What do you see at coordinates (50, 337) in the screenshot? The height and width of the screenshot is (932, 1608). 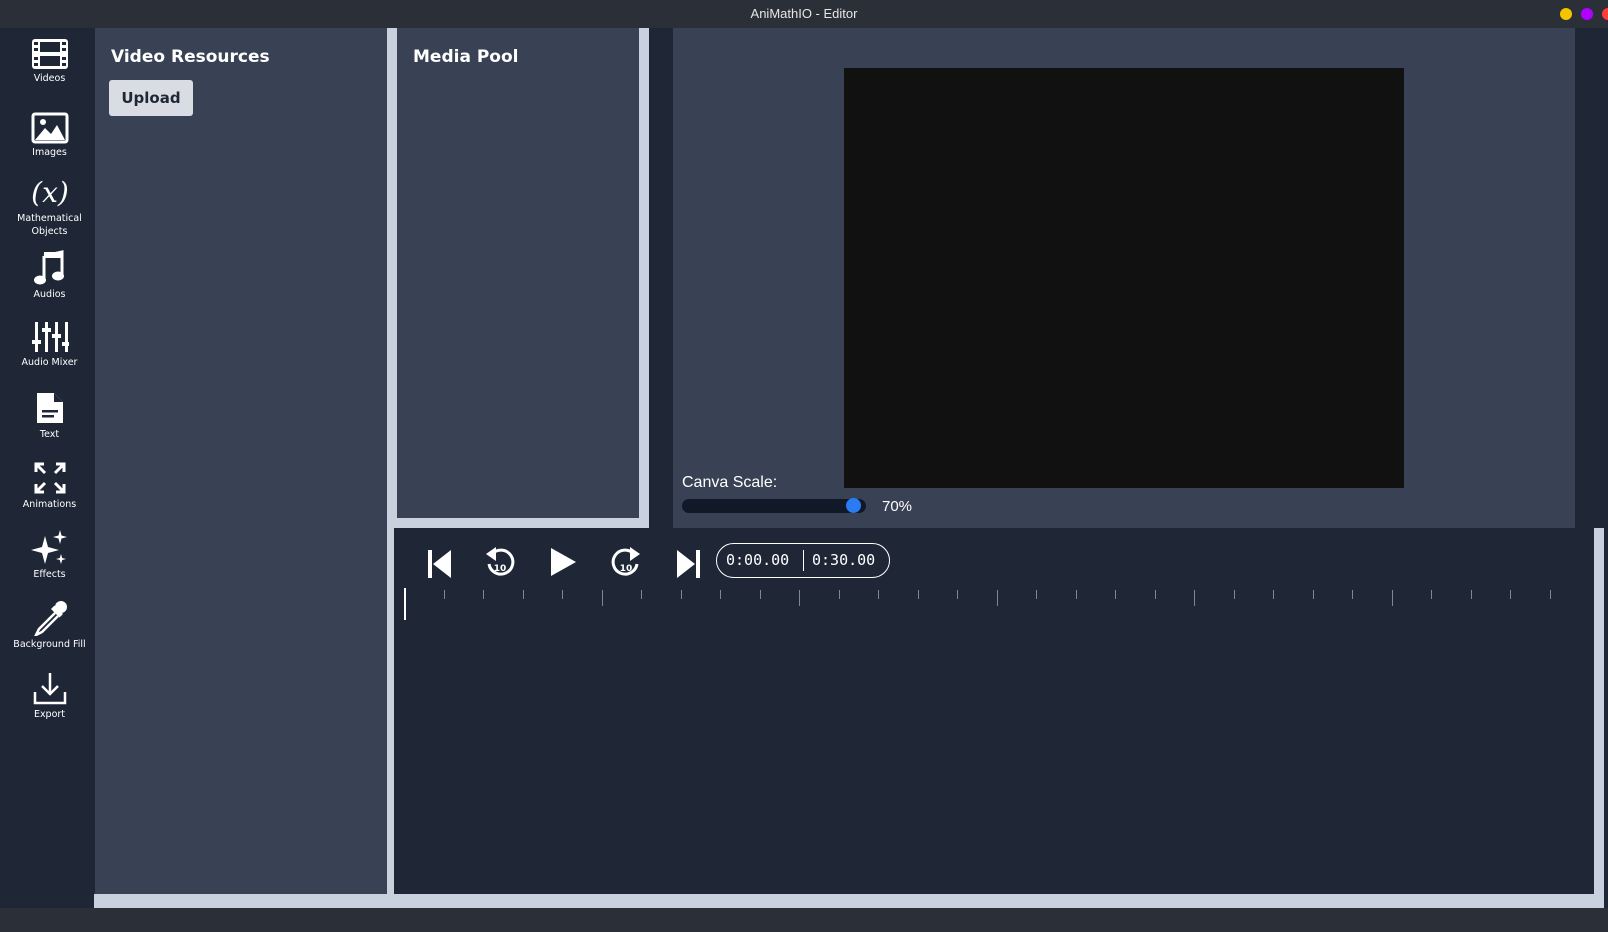 I see `mixer-sliders-icon` at bounding box center [50, 337].